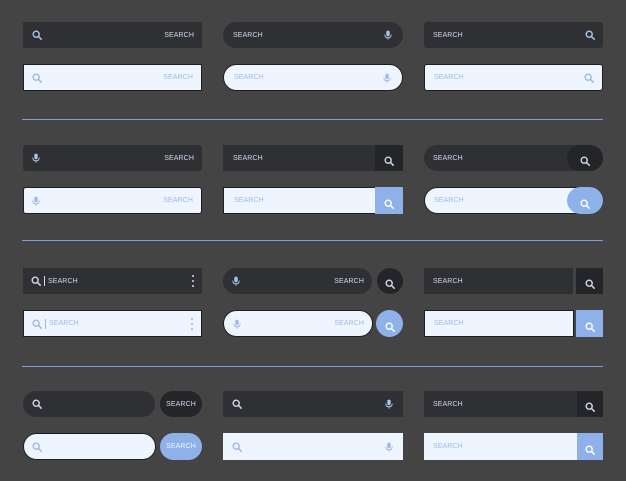  Describe the element at coordinates (112, 158) in the screenshot. I see `search-bar-dark-4: SEARCH` at that location.